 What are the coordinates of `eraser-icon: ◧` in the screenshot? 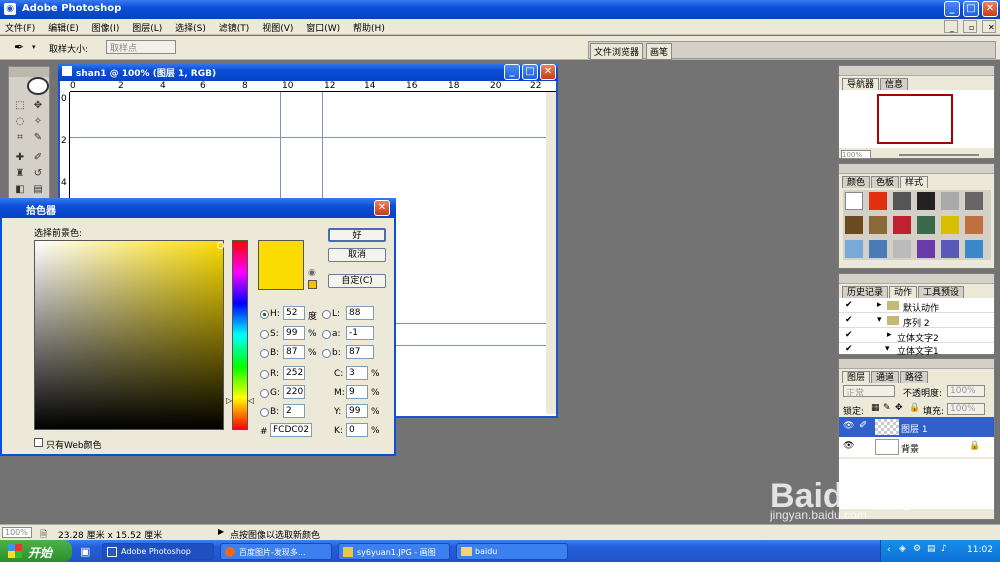 It's located at (20, 190).